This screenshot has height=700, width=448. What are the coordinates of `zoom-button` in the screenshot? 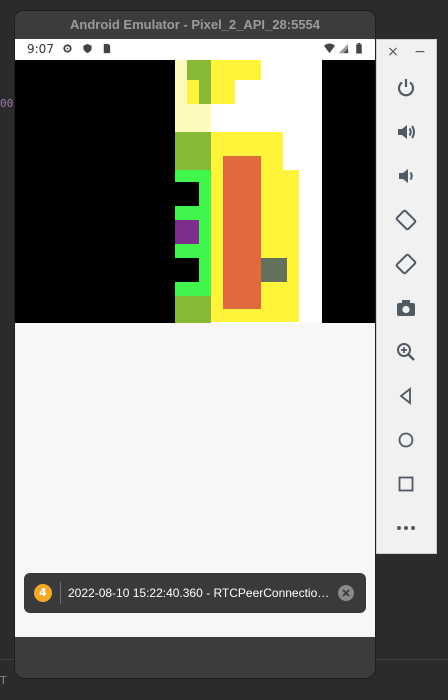 It's located at (406, 352).